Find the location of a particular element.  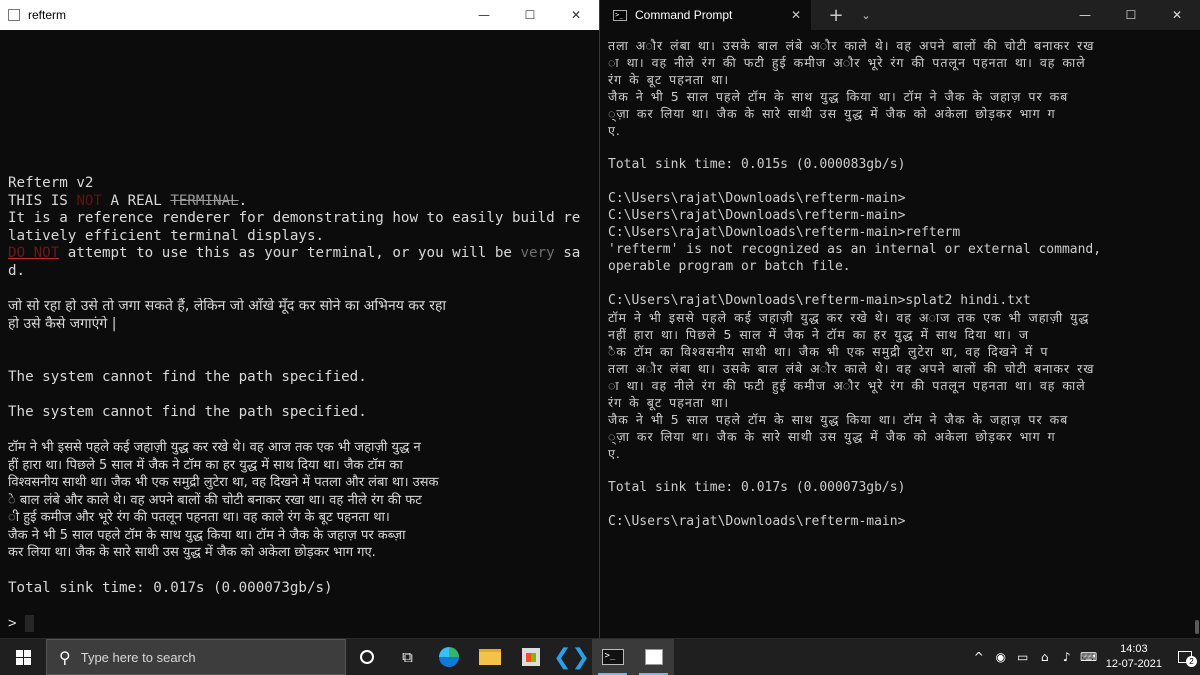

cortana-button is located at coordinates (366, 657).